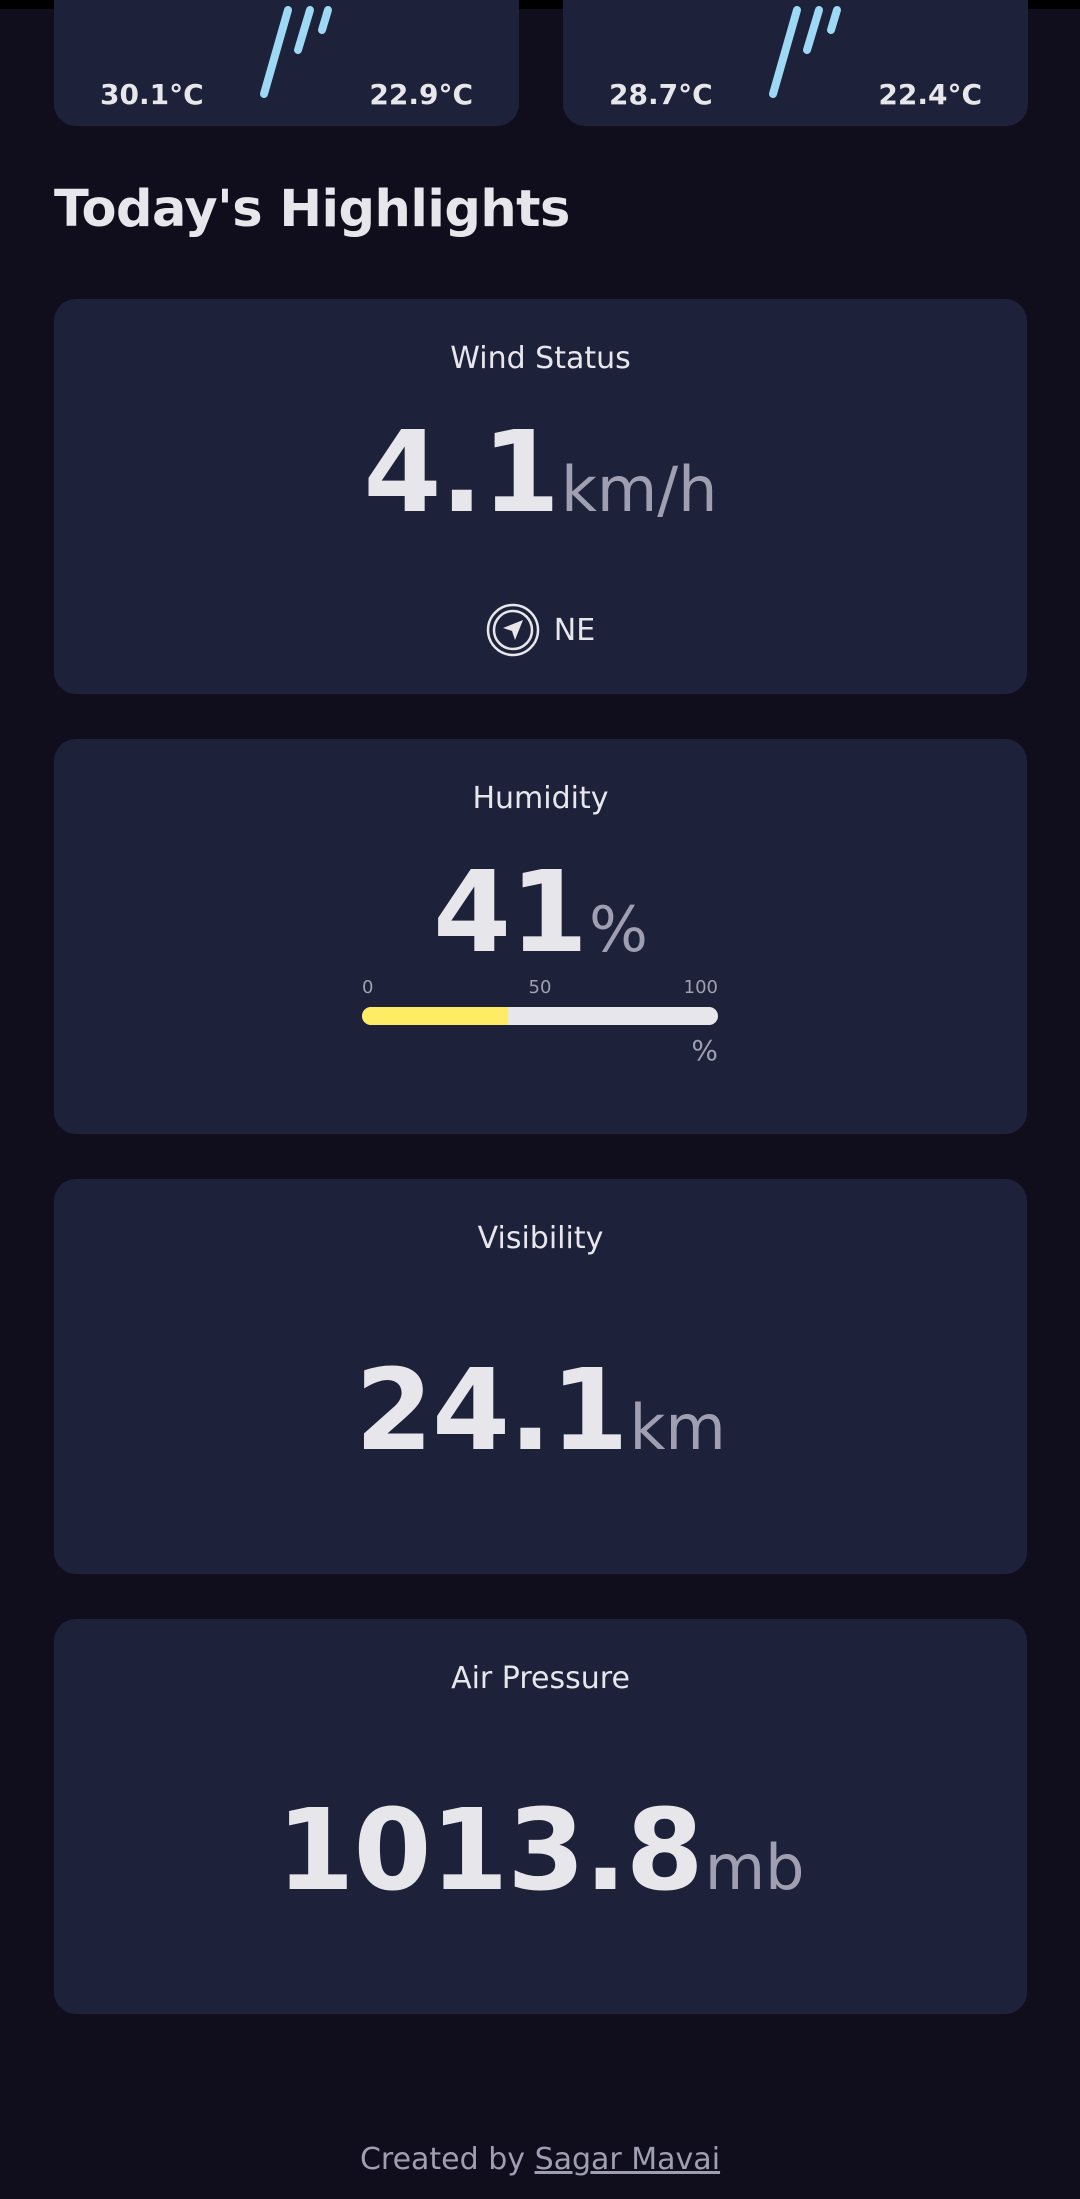  Describe the element at coordinates (704, 1050) in the screenshot. I see `scale-unit-label: %` at that location.